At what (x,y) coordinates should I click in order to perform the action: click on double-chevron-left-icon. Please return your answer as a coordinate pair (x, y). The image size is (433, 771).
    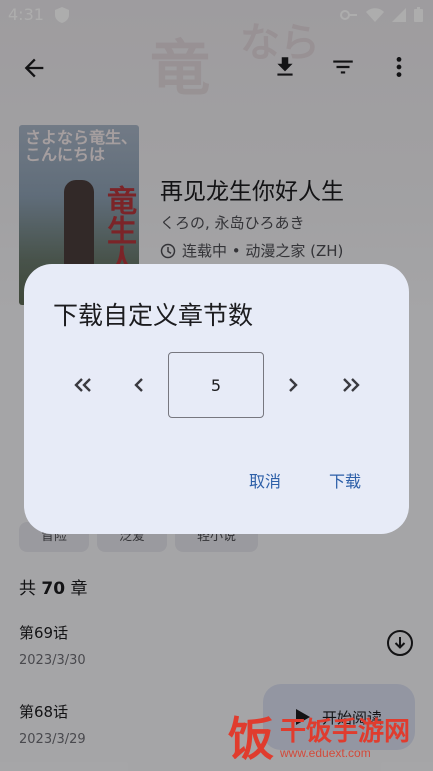
    Looking at the image, I should click on (82, 385).